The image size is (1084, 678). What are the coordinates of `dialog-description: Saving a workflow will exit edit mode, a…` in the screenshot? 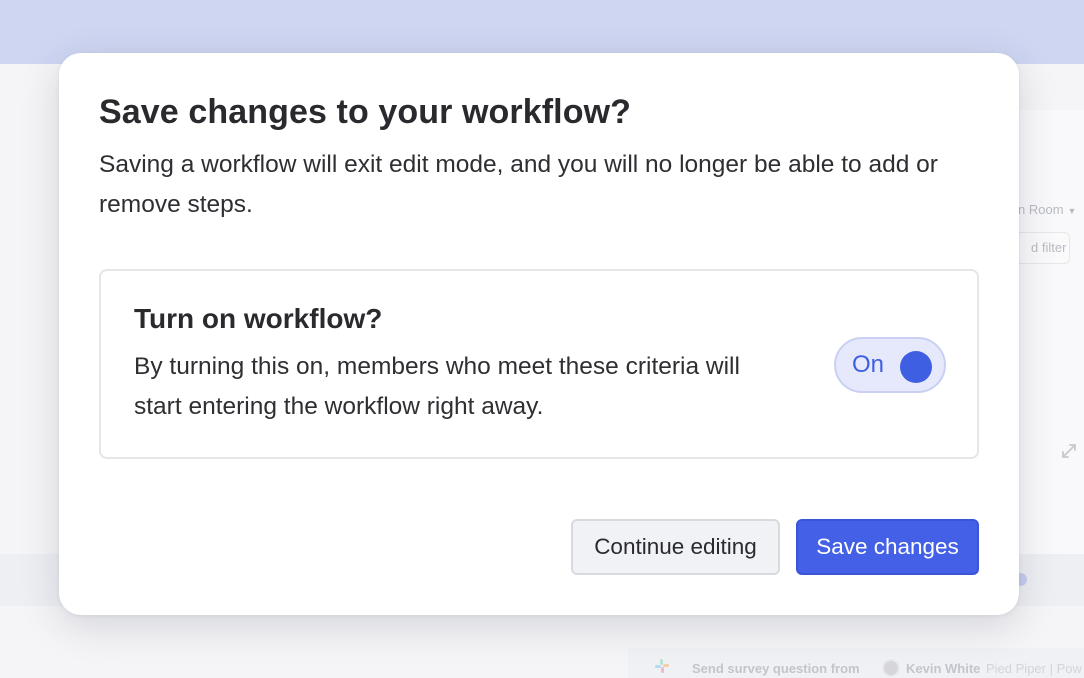 It's located at (518, 184).